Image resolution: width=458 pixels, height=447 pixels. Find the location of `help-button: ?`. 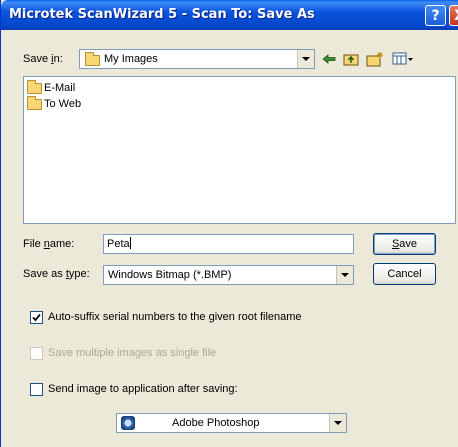

help-button: ? is located at coordinates (435, 15).